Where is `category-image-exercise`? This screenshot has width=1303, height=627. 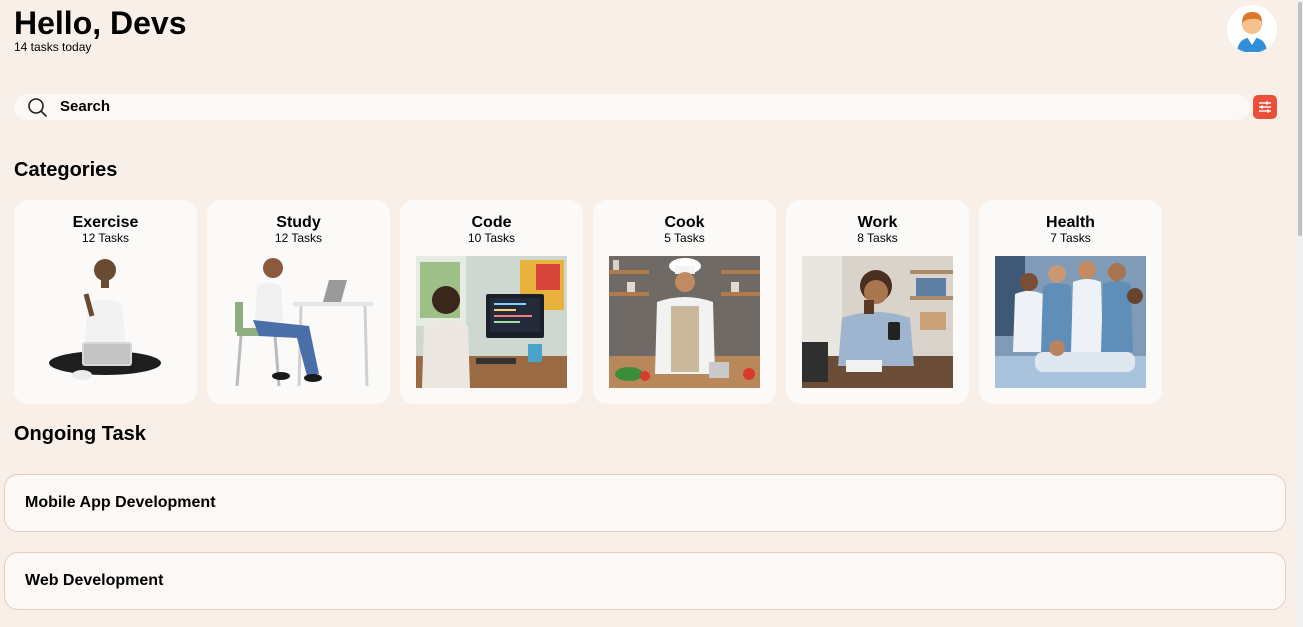 category-image-exercise is located at coordinates (105, 322).